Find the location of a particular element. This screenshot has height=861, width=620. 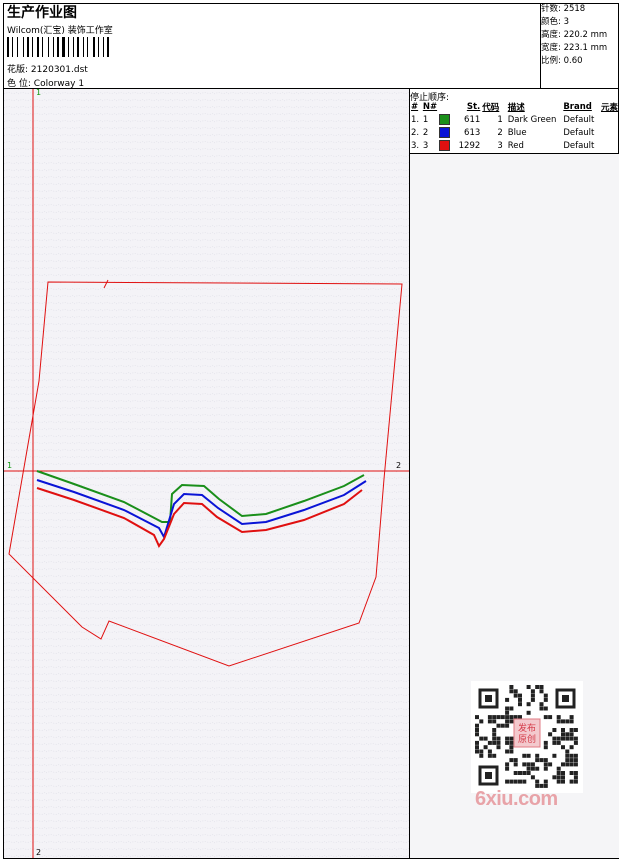

qr-stamp-line1: 发布 is located at coordinates (527, 728).